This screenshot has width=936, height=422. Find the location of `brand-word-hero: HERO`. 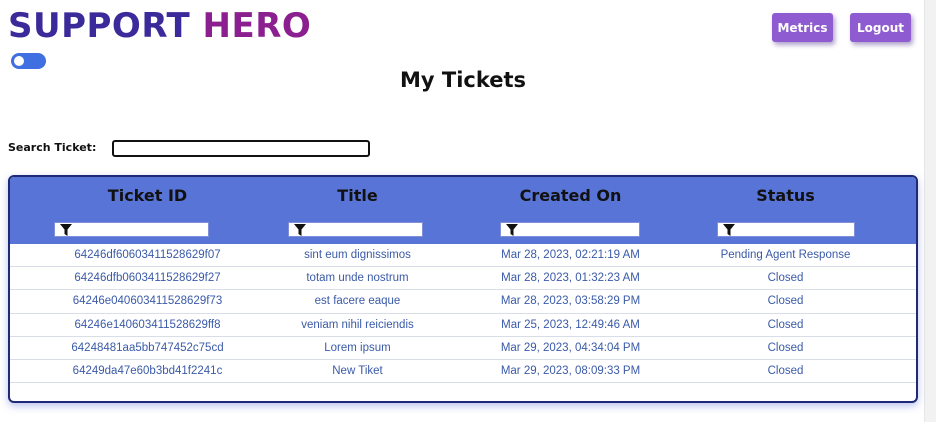

brand-word-hero: HERO is located at coordinates (257, 26).